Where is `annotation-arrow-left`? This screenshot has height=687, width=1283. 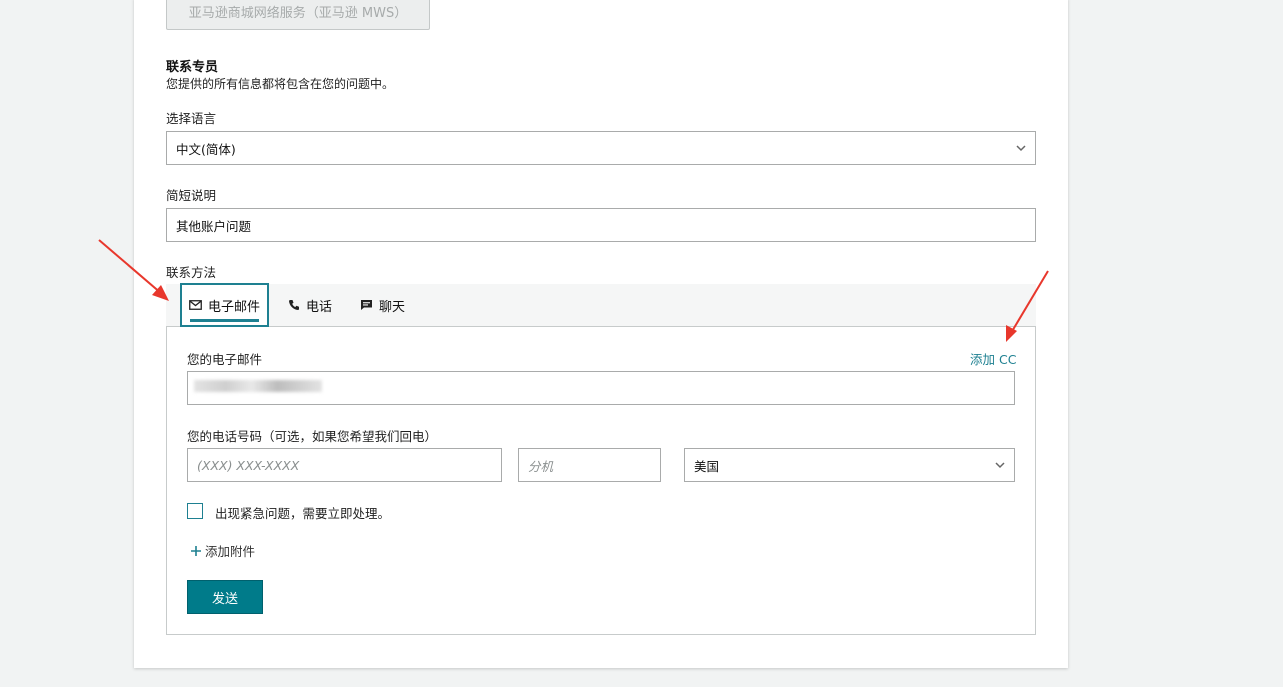
annotation-arrow-left is located at coordinates (133, 270).